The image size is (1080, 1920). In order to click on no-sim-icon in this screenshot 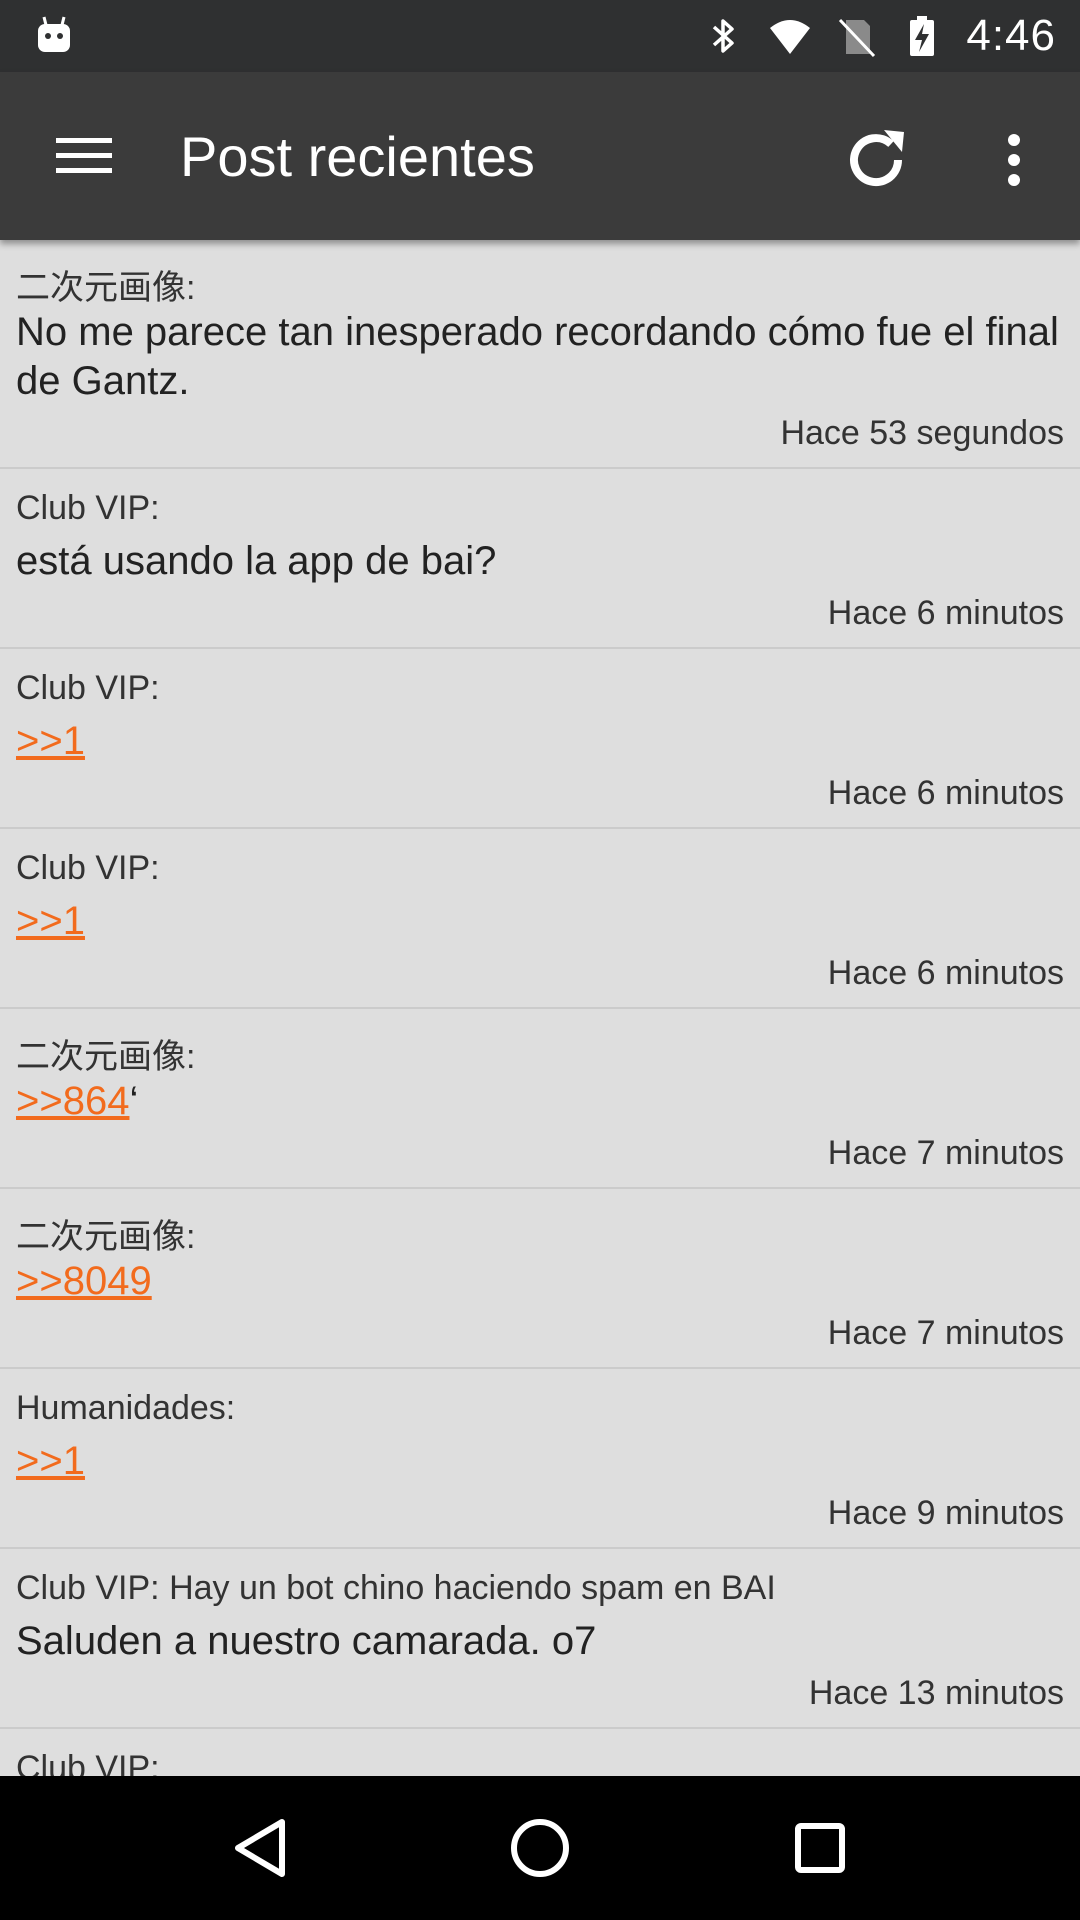, I will do `click(857, 38)`.